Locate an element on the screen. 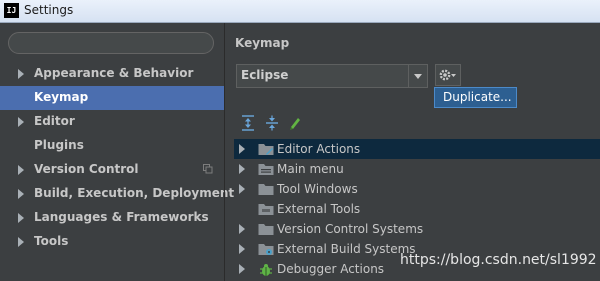 Image resolution: width=600 pixels, height=281 pixels. sidebar-item-label: Tools is located at coordinates (51, 241).